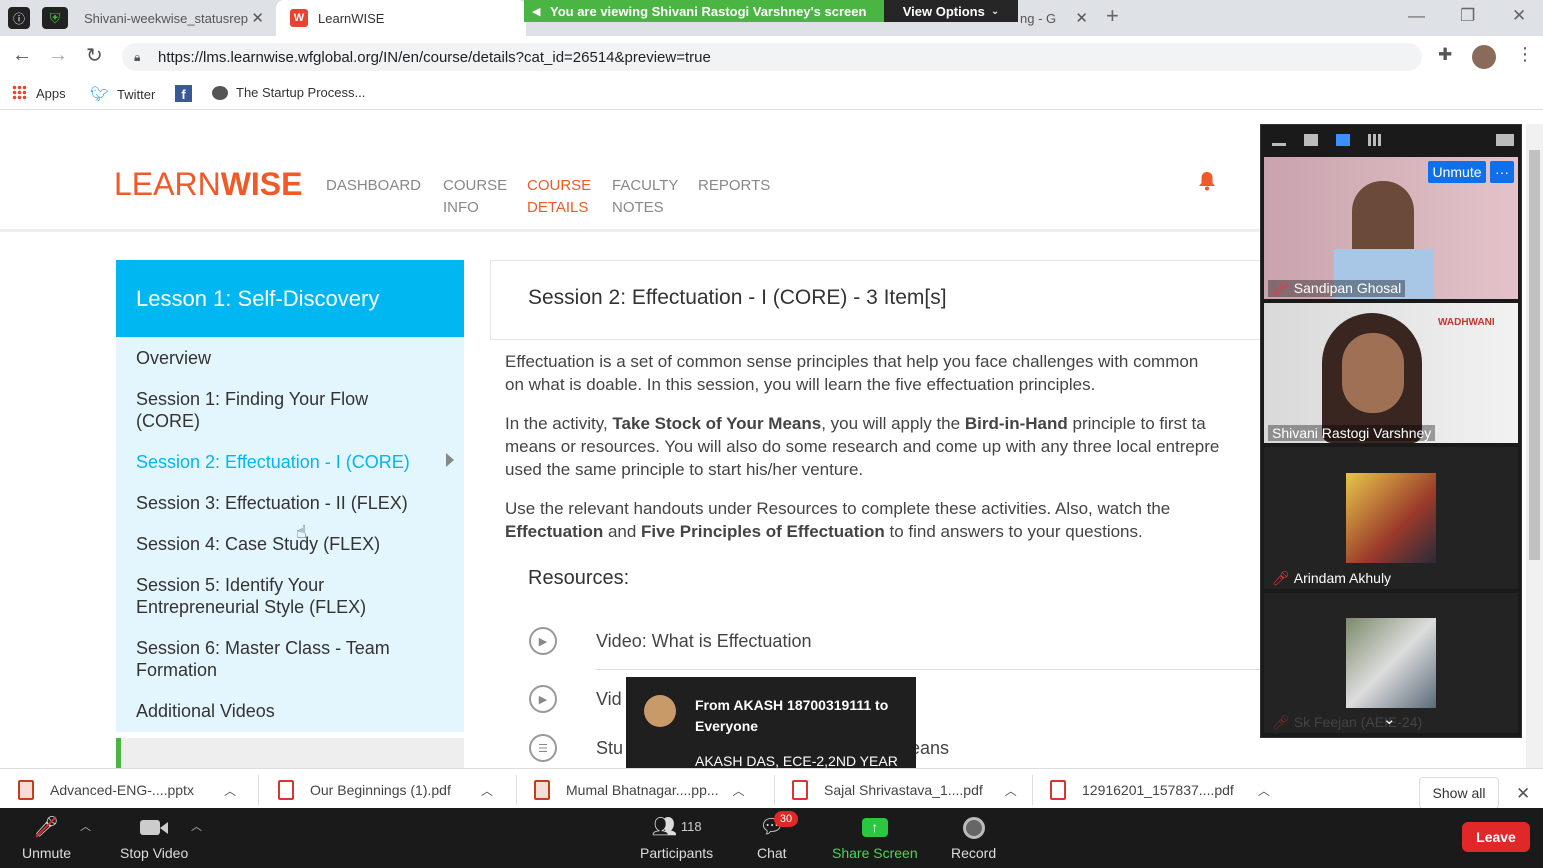 The width and height of the screenshot is (1543, 868). What do you see at coordinates (1391, 663) in the screenshot?
I see `participant-avatar` at bounding box center [1391, 663].